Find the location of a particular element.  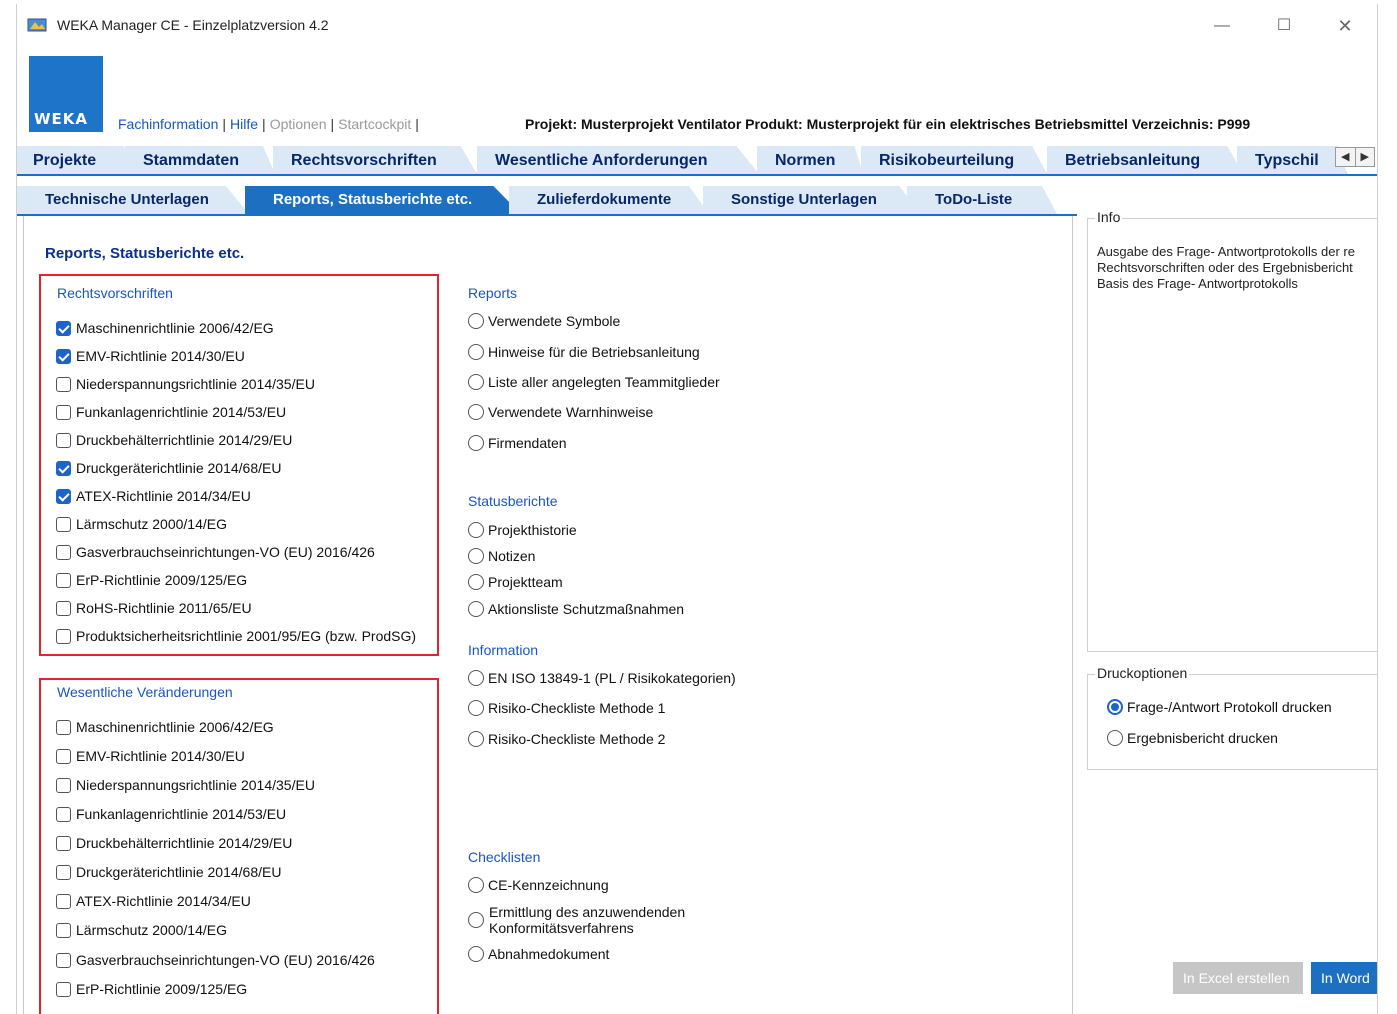

subtab-technische-unterlagen: Technische Unterlagen is located at coordinates (133, 200).